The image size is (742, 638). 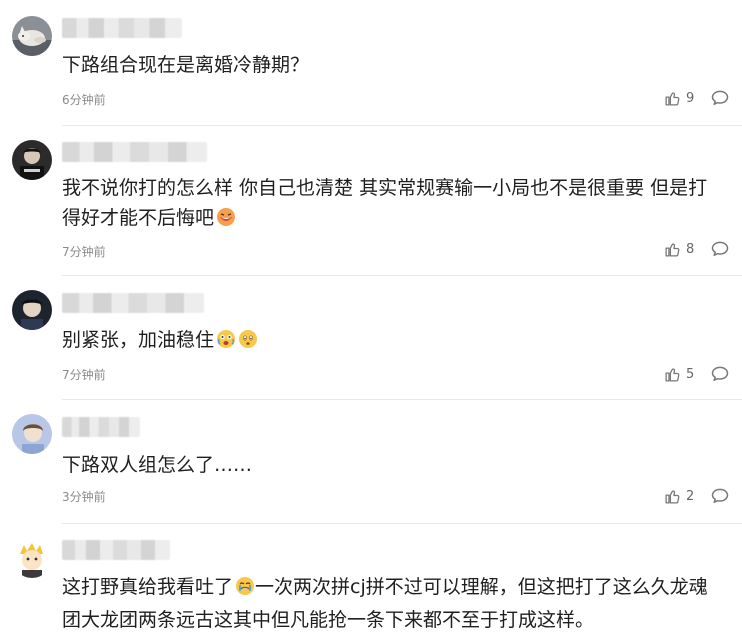 What do you see at coordinates (690, 374) in the screenshot?
I see `like-count: 5` at bounding box center [690, 374].